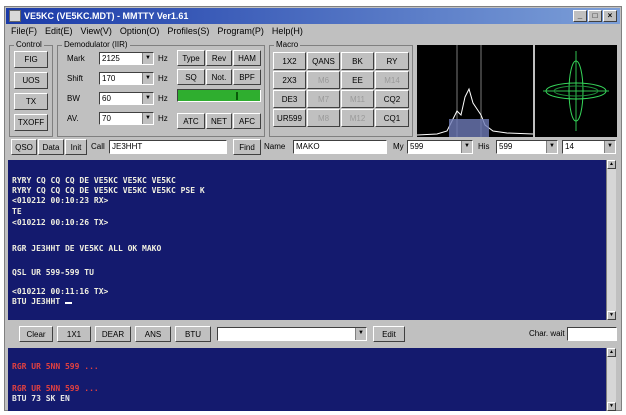 The width and height of the screenshot is (626, 415). What do you see at coordinates (59, 31) in the screenshot?
I see `menu-edit: Edit(E)` at bounding box center [59, 31].